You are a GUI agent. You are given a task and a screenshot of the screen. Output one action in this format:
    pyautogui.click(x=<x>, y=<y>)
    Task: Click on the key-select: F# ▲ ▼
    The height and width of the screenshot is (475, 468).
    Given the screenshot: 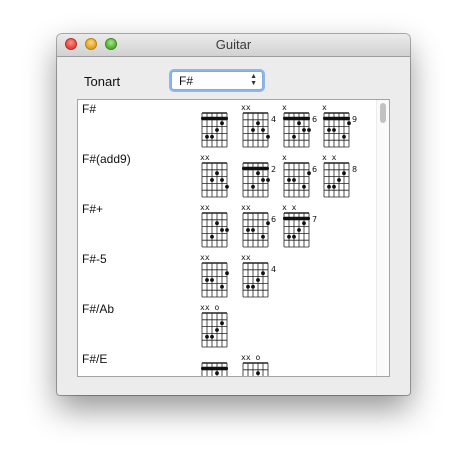 What is the action you would take?
    pyautogui.click(x=217, y=80)
    